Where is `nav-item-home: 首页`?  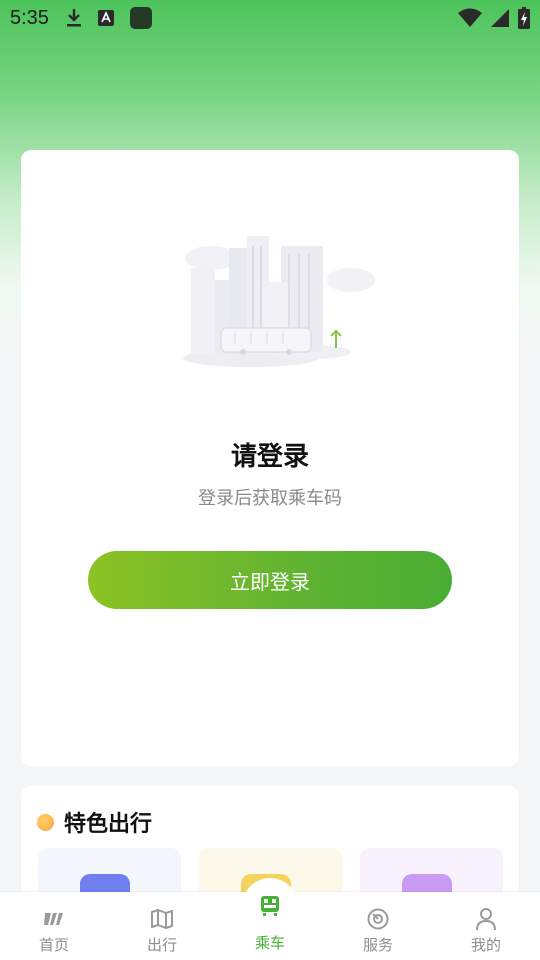 nav-item-home: 首页 is located at coordinates (54, 923).